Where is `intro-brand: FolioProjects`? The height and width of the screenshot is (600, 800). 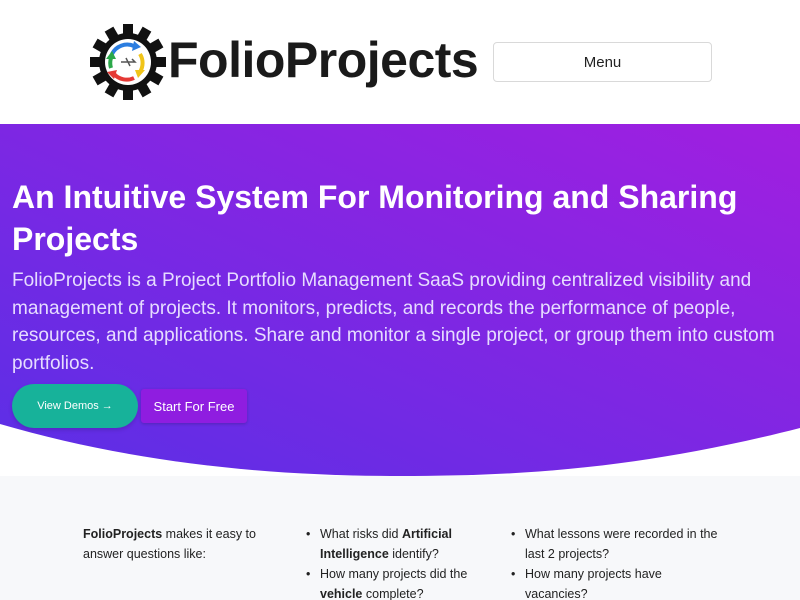
intro-brand: FolioProjects is located at coordinates (123, 534).